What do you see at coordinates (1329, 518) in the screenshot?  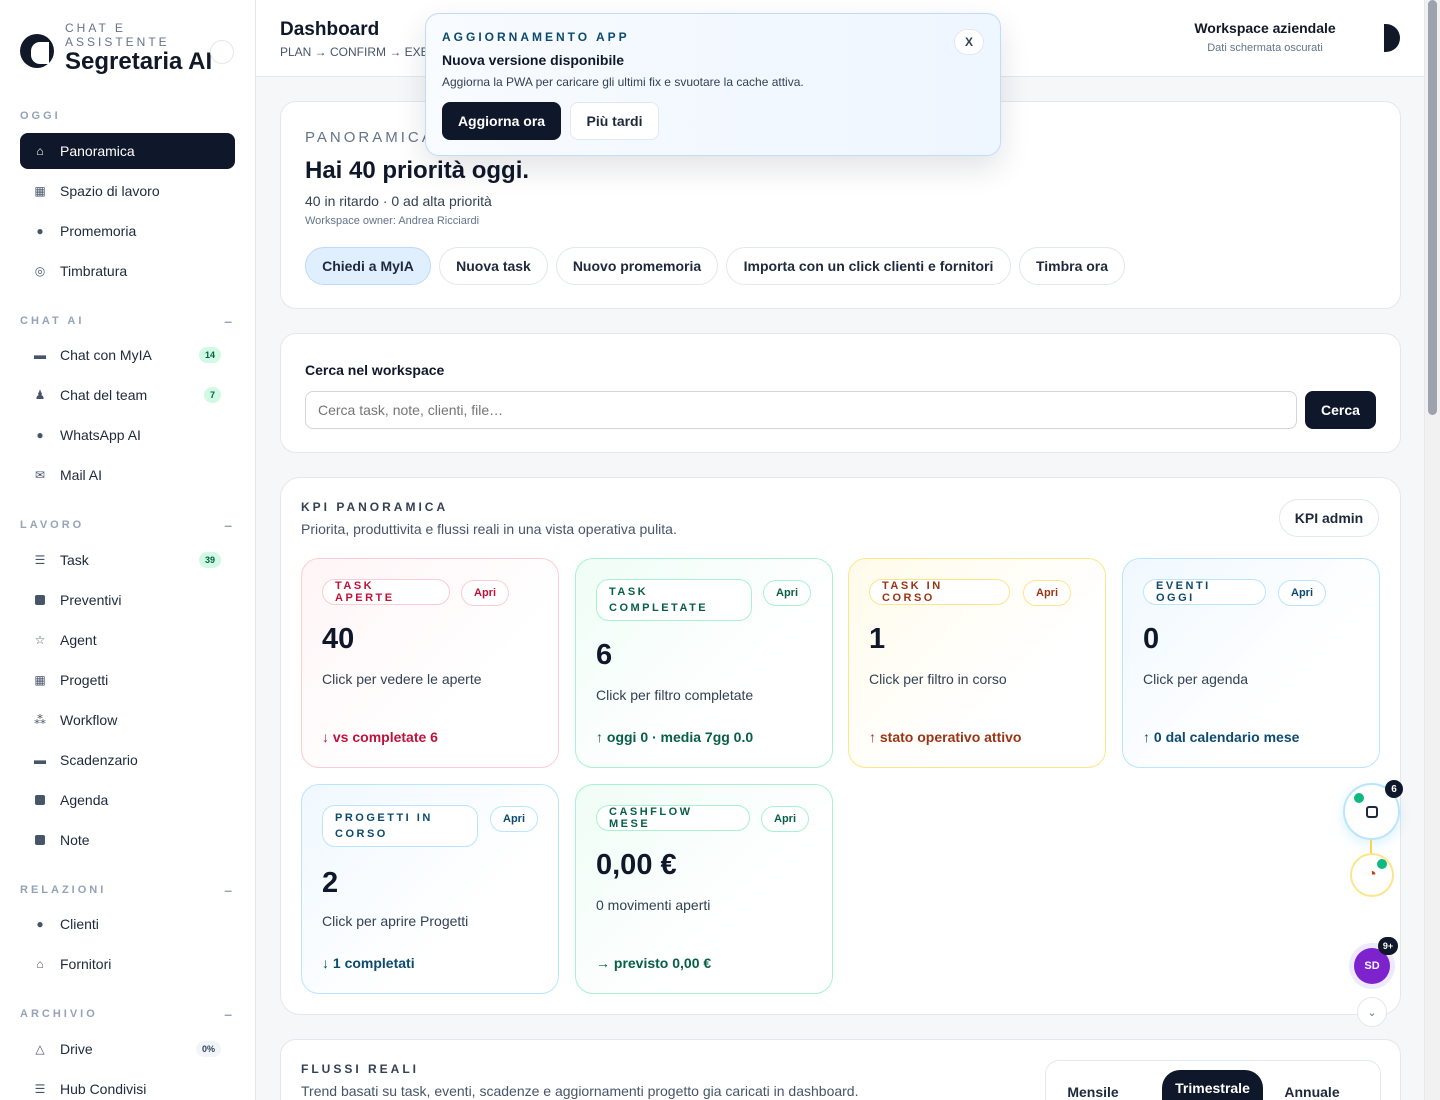 I see `kpi-admin-button: KPI admin` at bounding box center [1329, 518].